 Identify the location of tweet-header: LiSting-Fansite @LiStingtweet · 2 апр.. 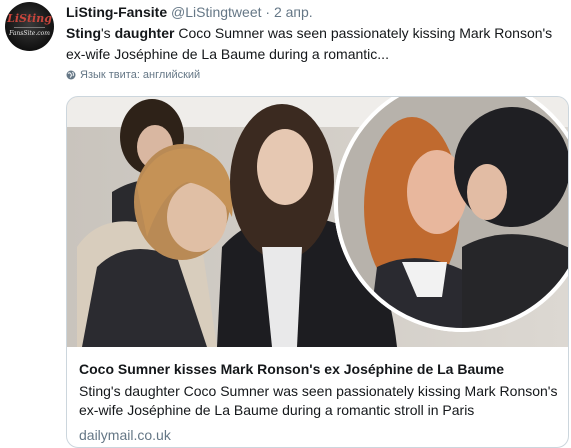
(189, 12).